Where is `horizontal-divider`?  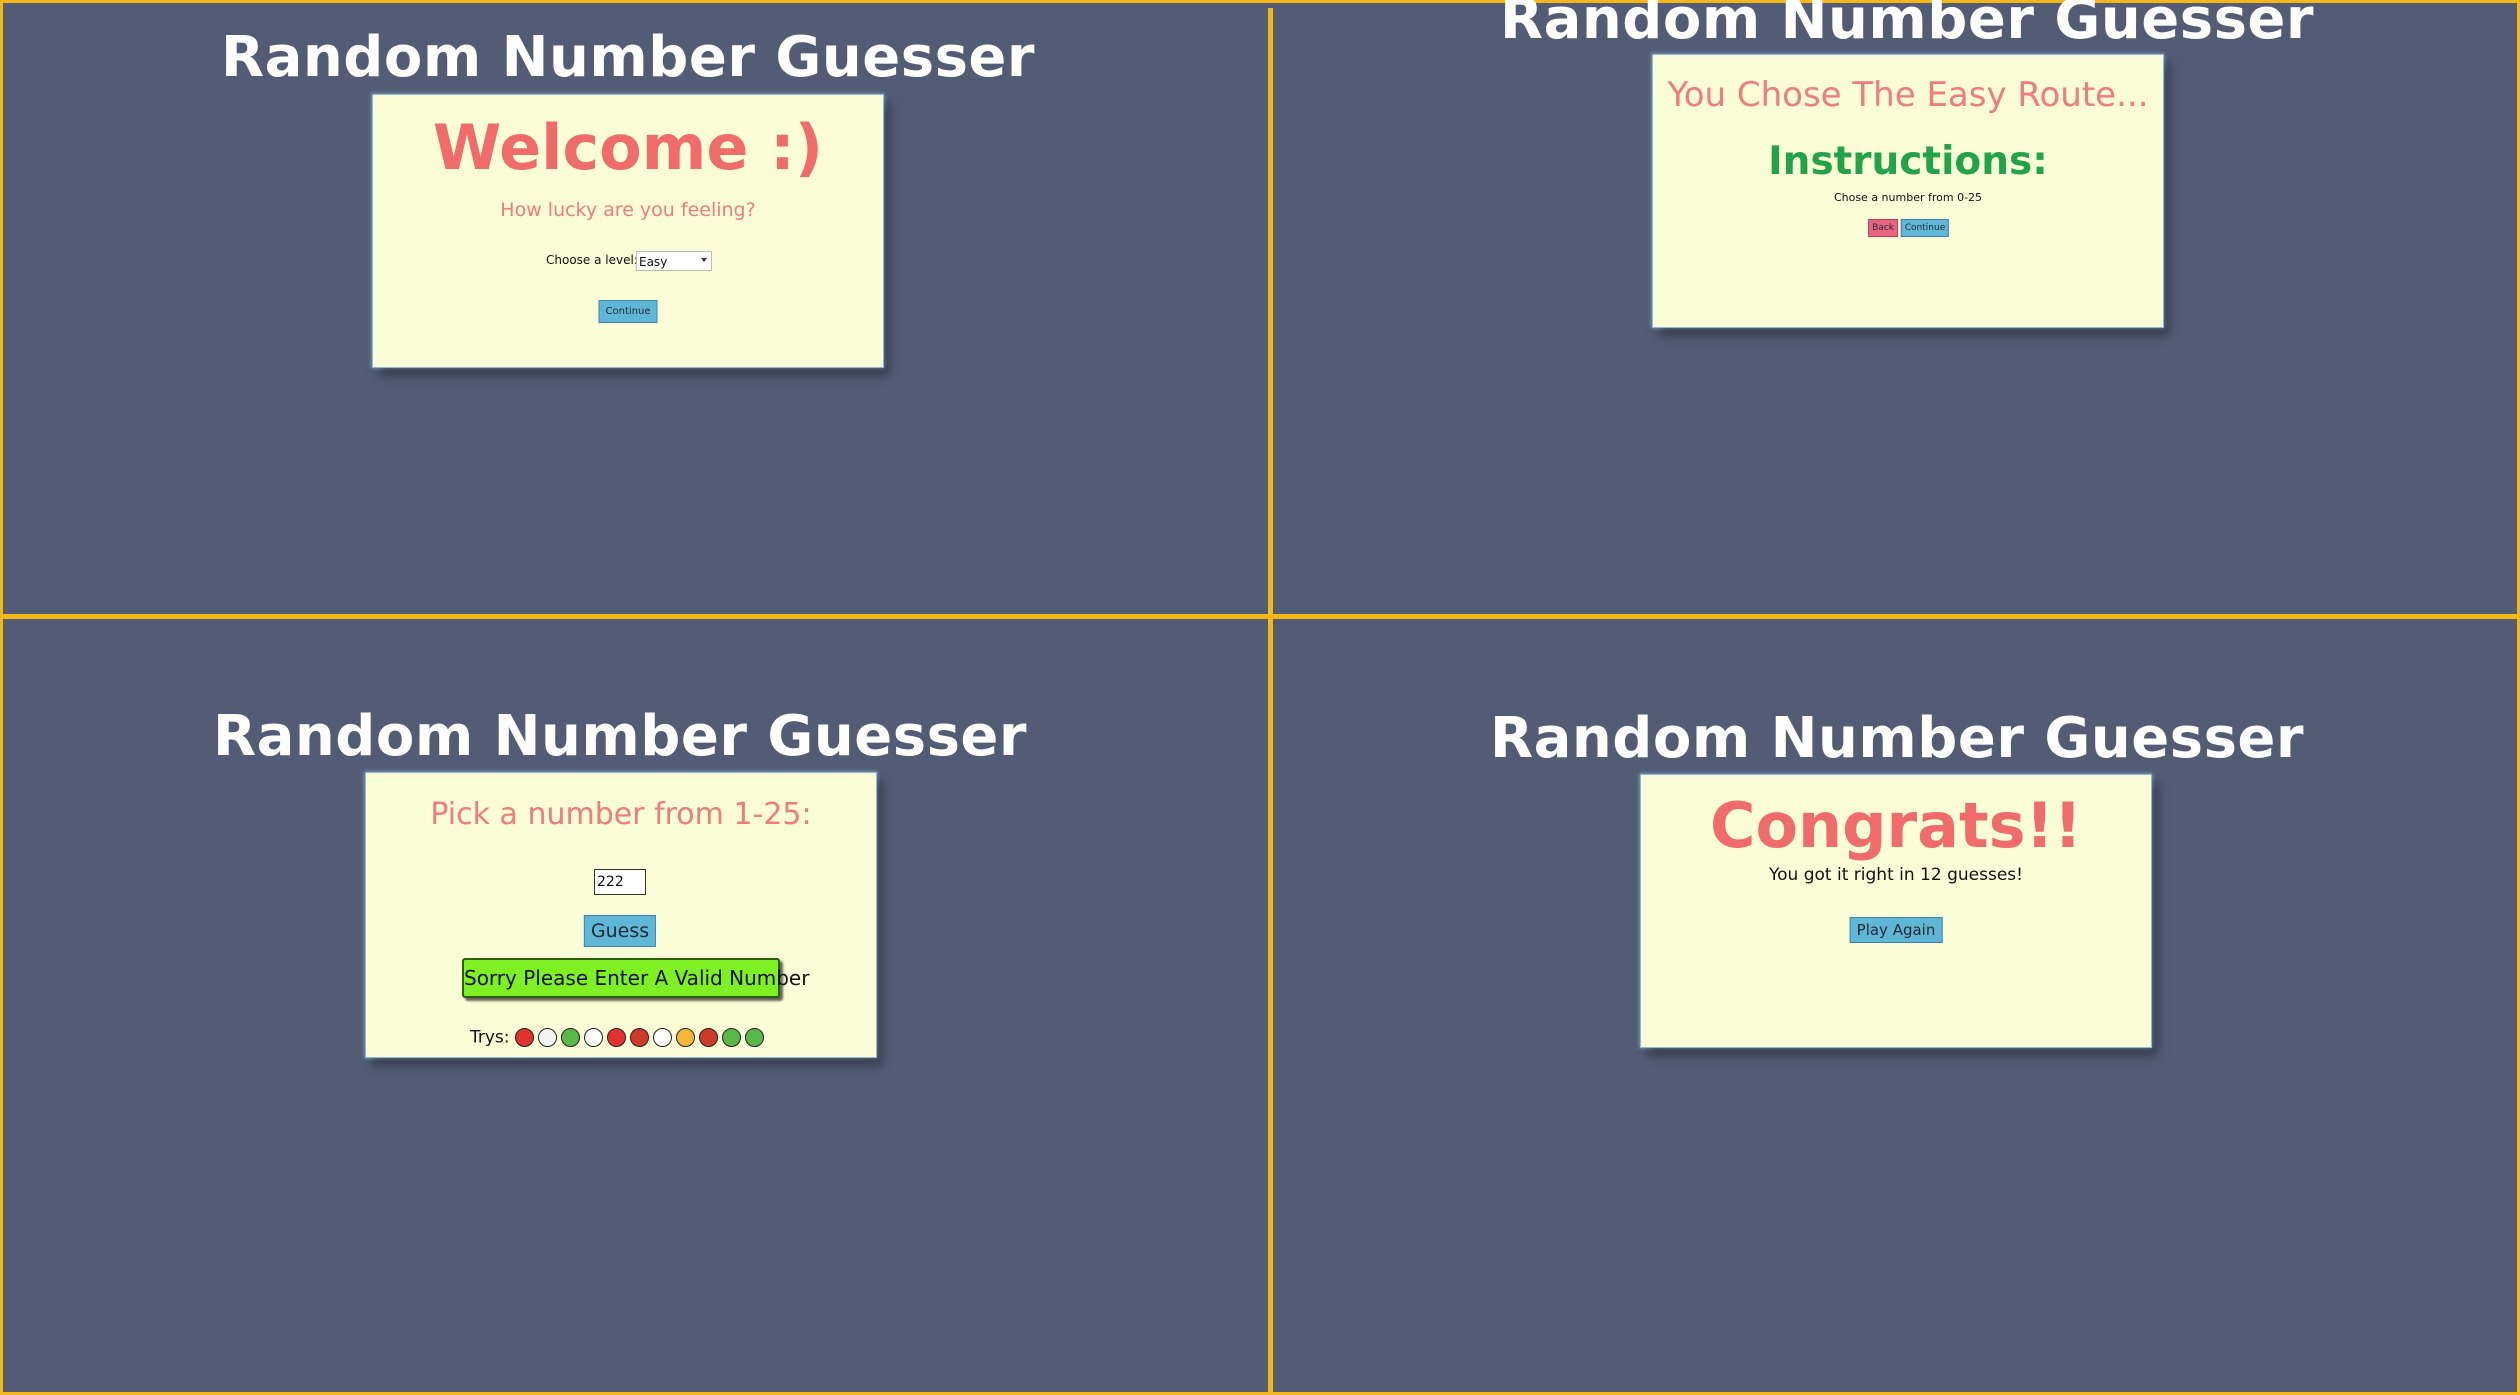
horizontal-divider is located at coordinates (1260, 616).